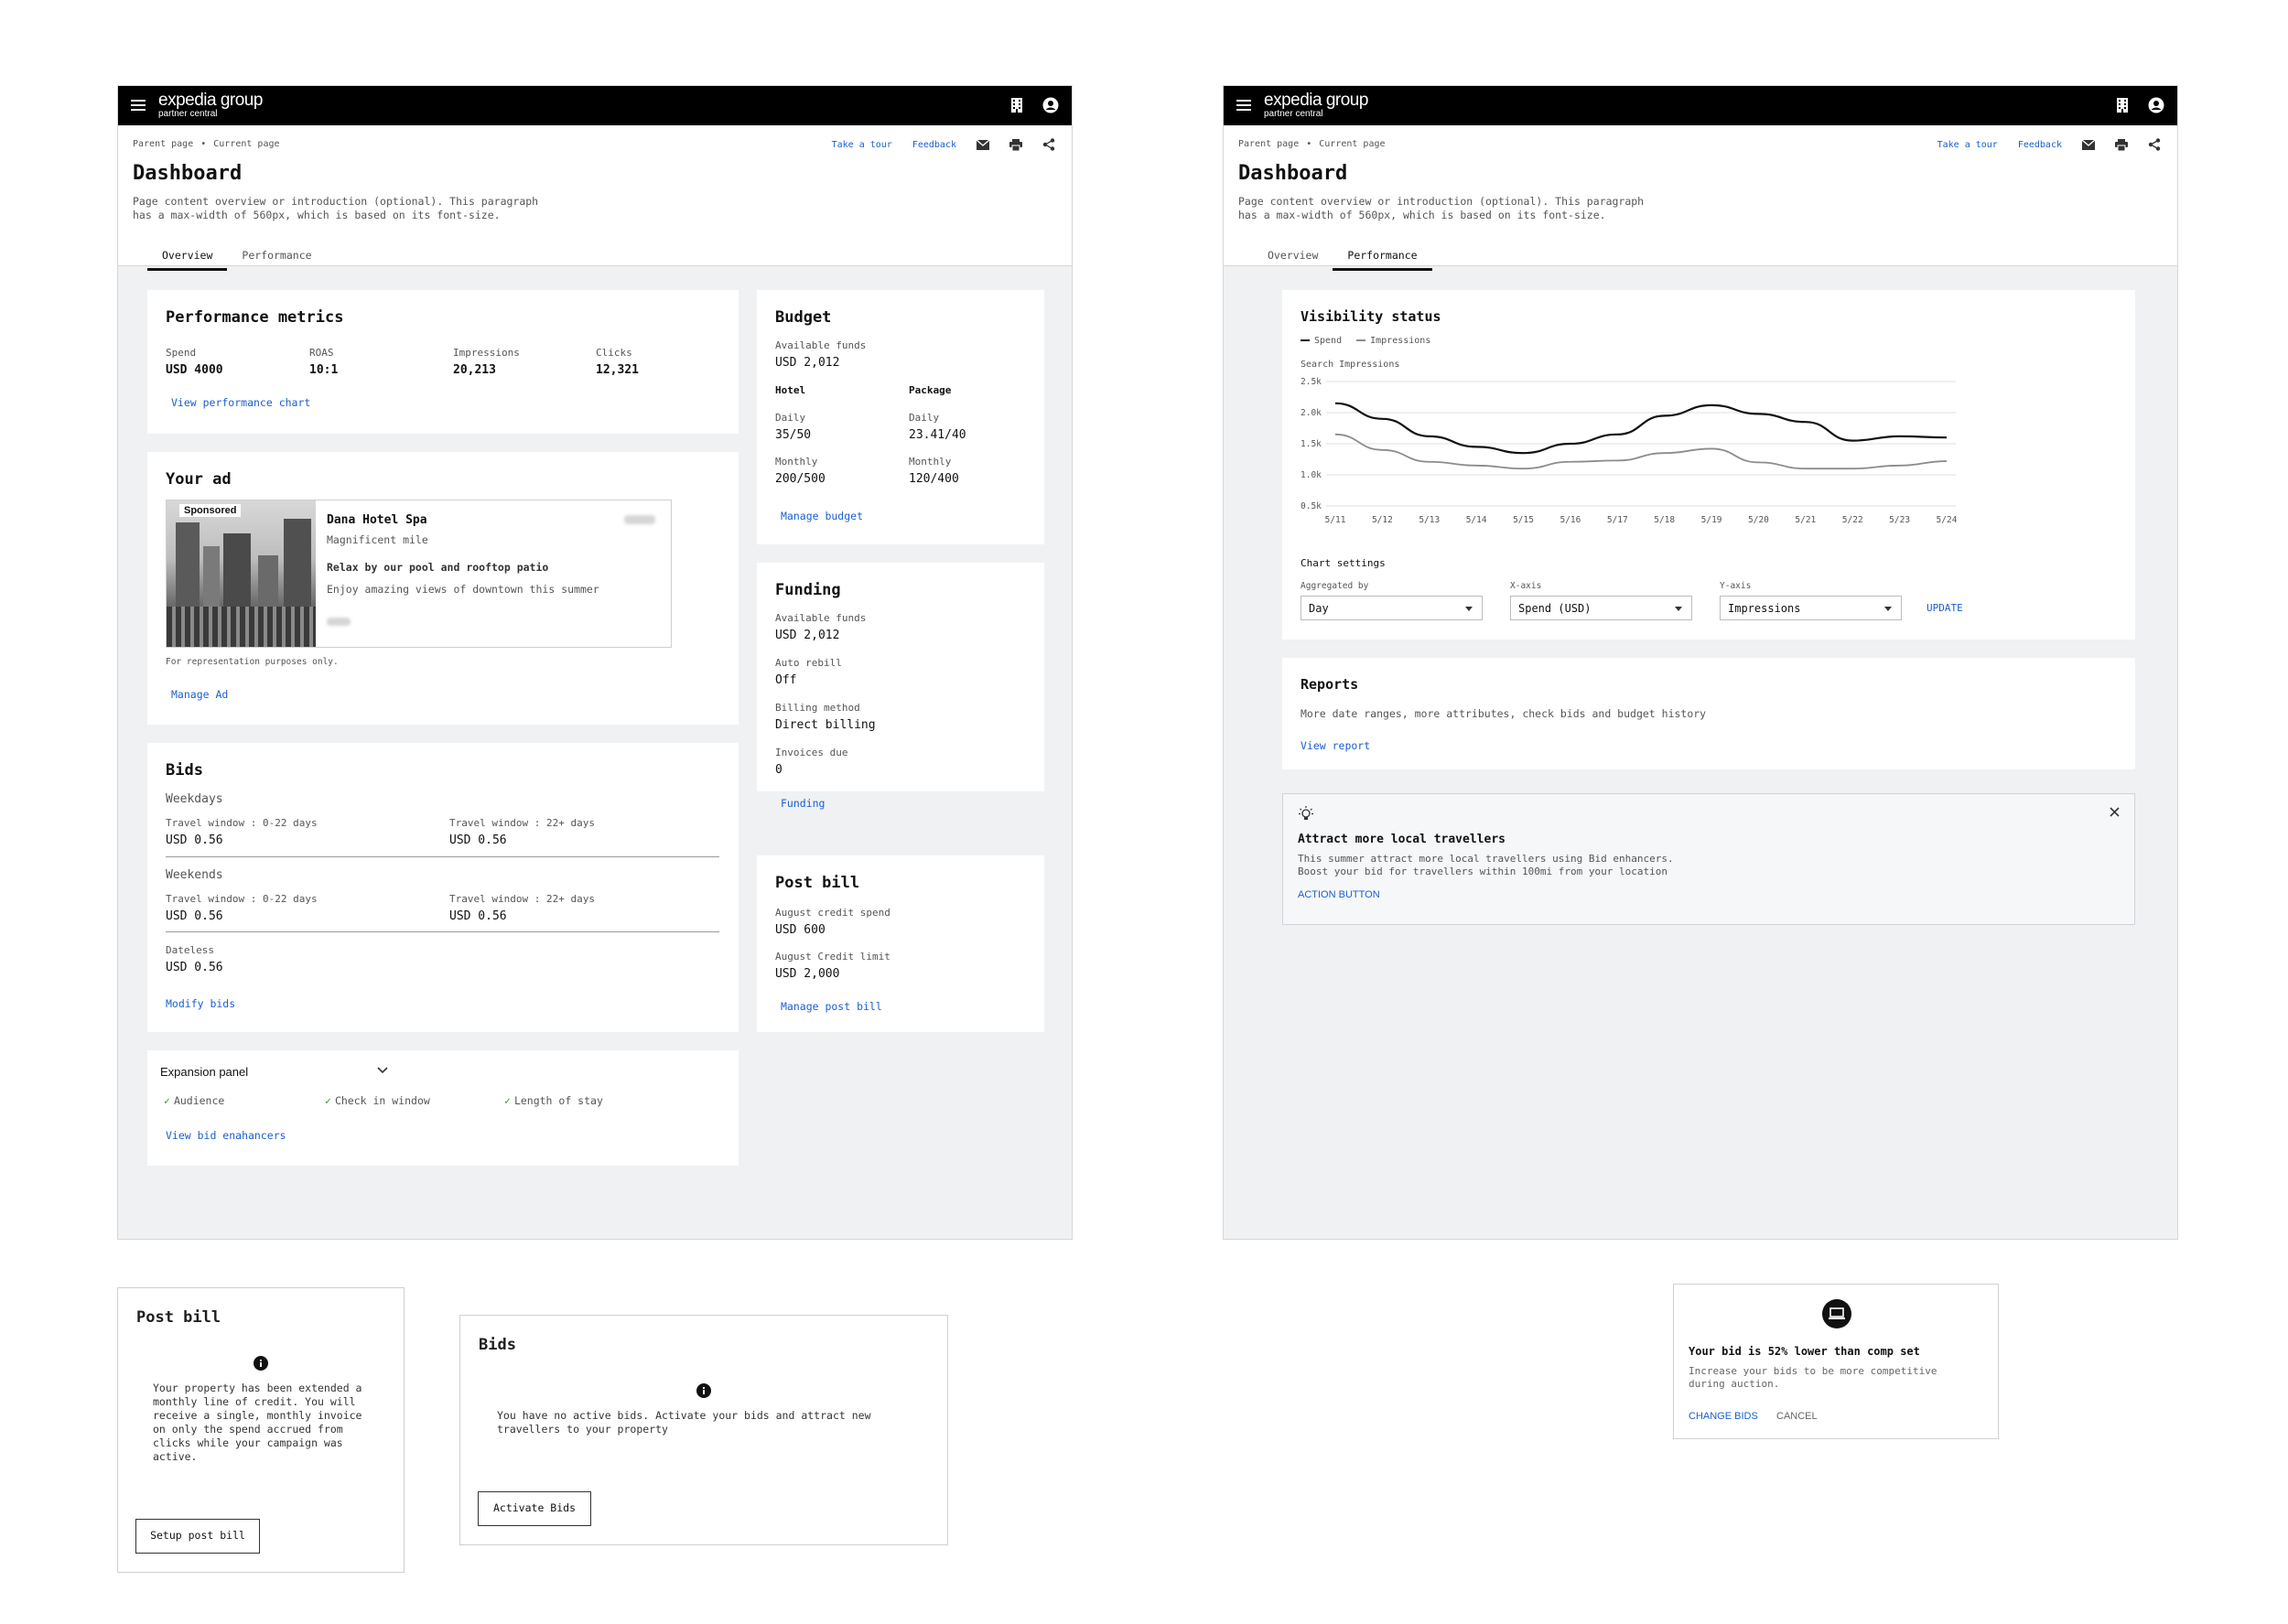  What do you see at coordinates (1944, 608) in the screenshot?
I see `update-button: UPDATE` at bounding box center [1944, 608].